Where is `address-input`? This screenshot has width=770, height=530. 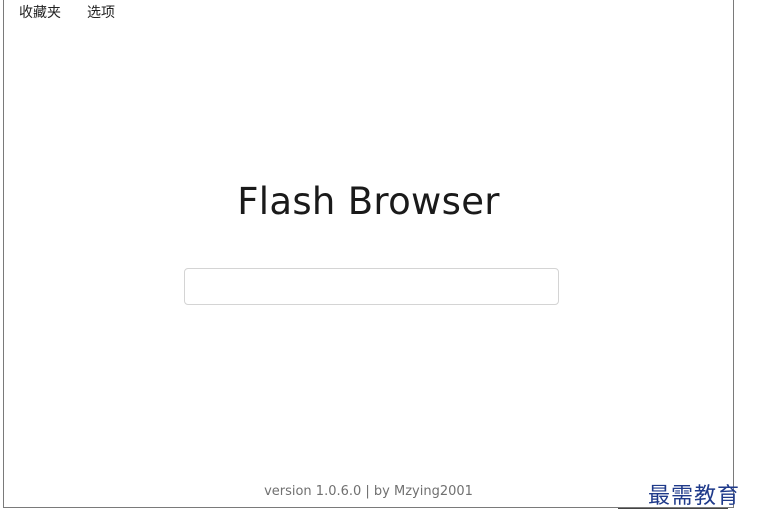 address-input is located at coordinates (371, 286).